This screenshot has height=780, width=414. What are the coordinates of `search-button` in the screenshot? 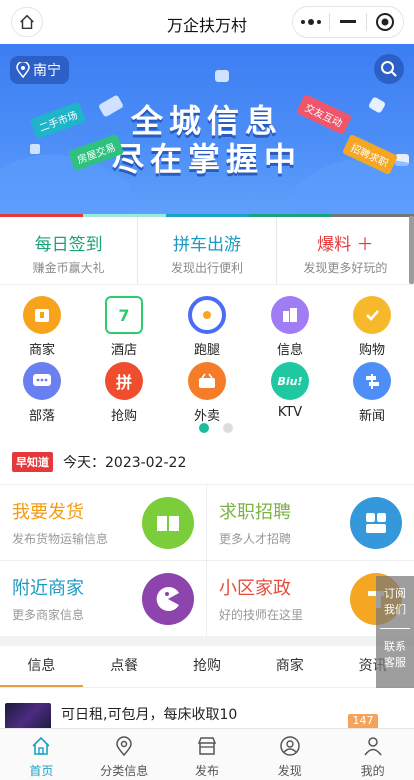 It's located at (389, 69).